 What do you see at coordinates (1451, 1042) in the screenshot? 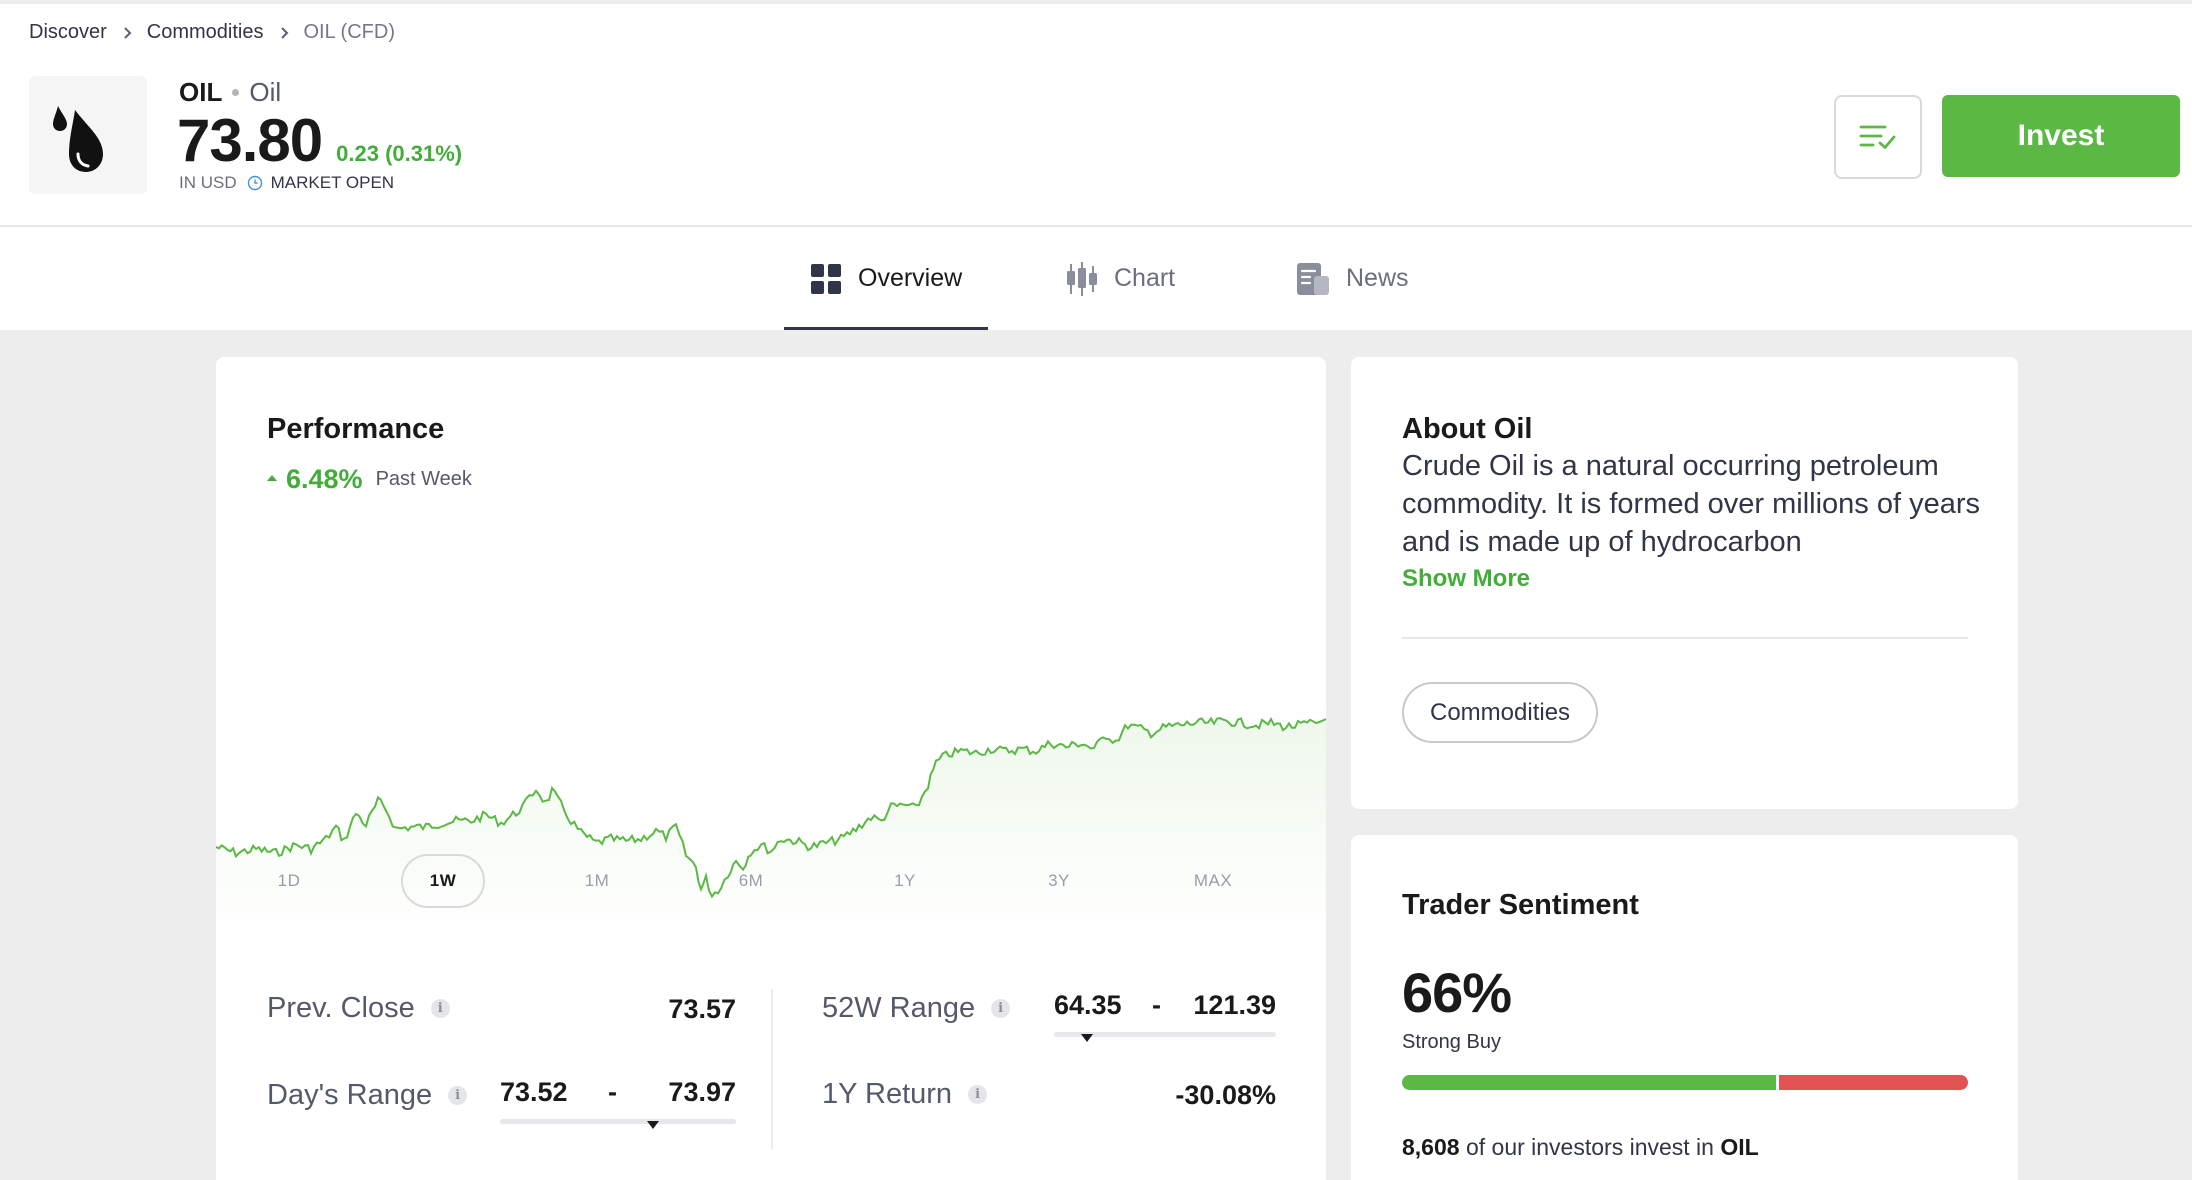
I see `sentiment-label: Strong Buy` at bounding box center [1451, 1042].